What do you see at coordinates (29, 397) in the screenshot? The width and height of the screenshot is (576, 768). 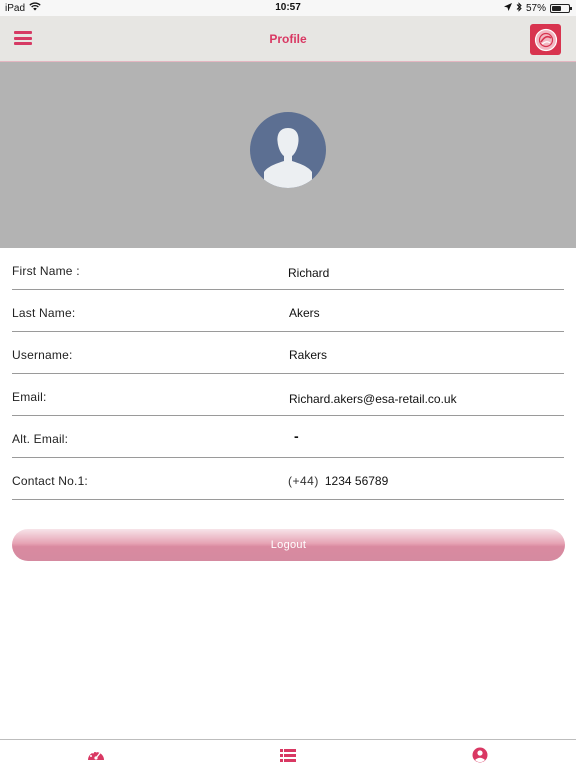 I see `field-label: Email:` at bounding box center [29, 397].